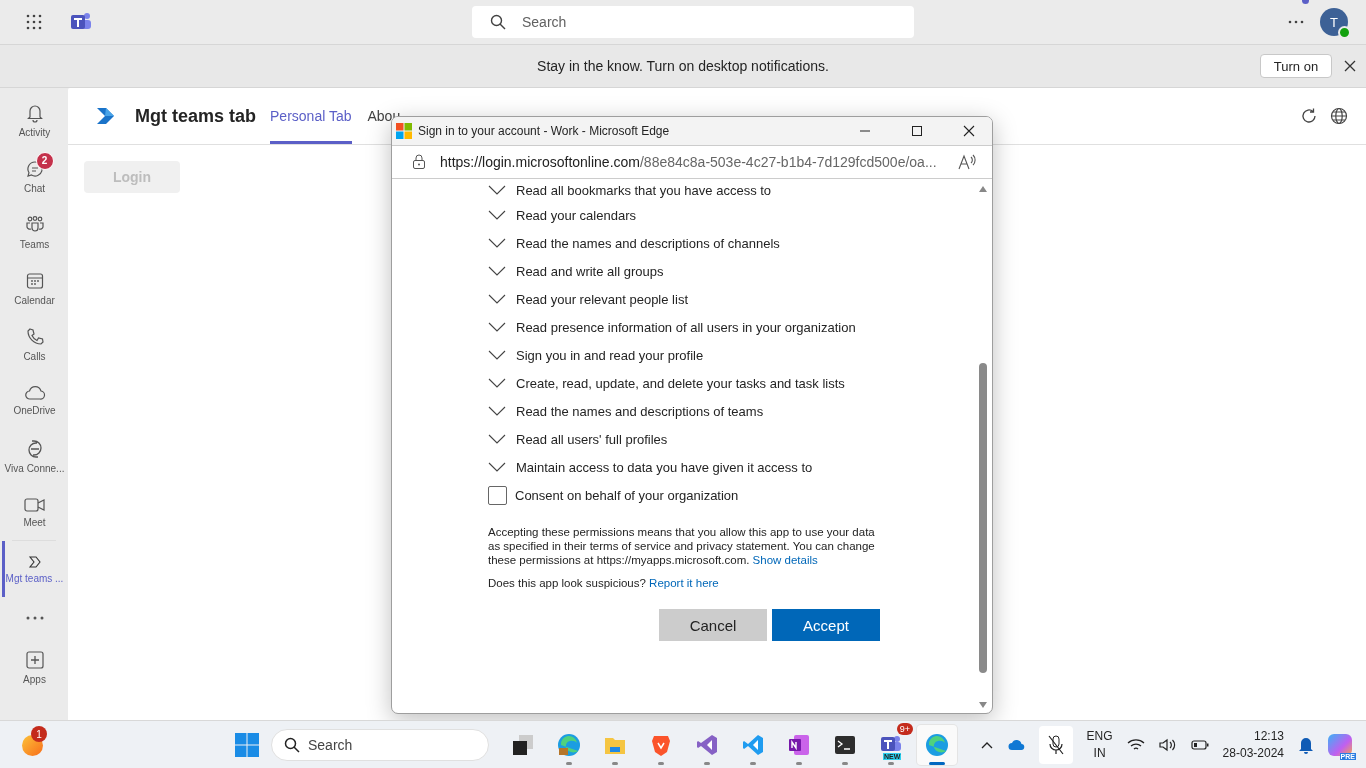 This screenshot has height=768, width=1366. I want to click on calendar-icon, so click(34, 280).